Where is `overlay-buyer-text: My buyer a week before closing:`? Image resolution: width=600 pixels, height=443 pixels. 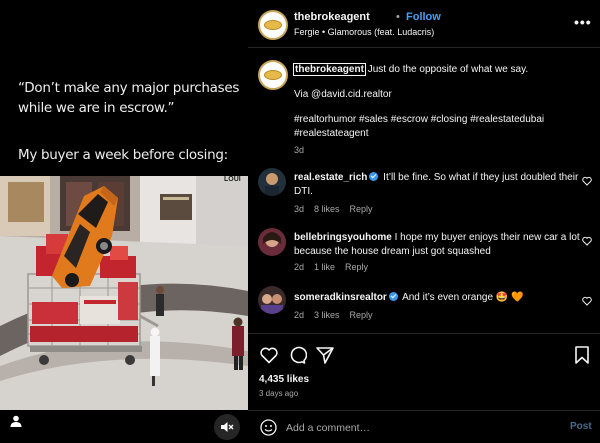
overlay-buyer-text: My buyer a week before closing: is located at coordinates (123, 155).